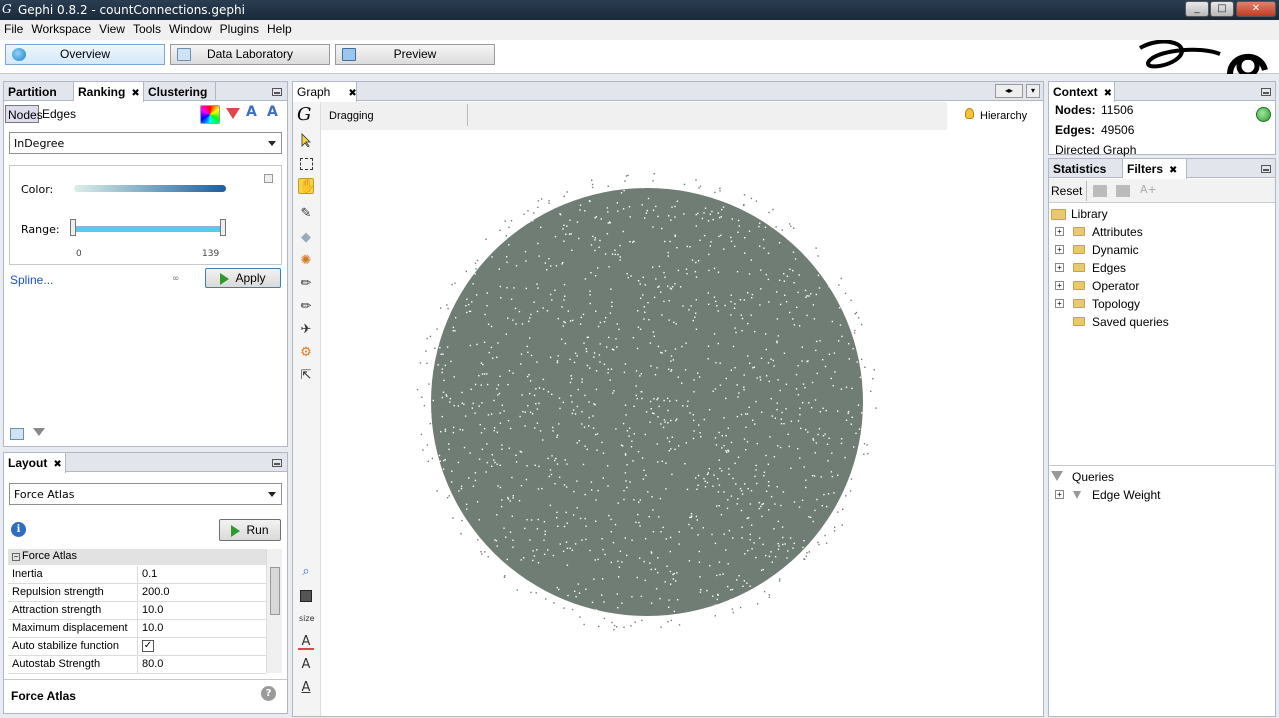 The image size is (1279, 718). Describe the element at coordinates (306, 572) in the screenshot. I see `zoom-search-icon: ⌕` at that location.